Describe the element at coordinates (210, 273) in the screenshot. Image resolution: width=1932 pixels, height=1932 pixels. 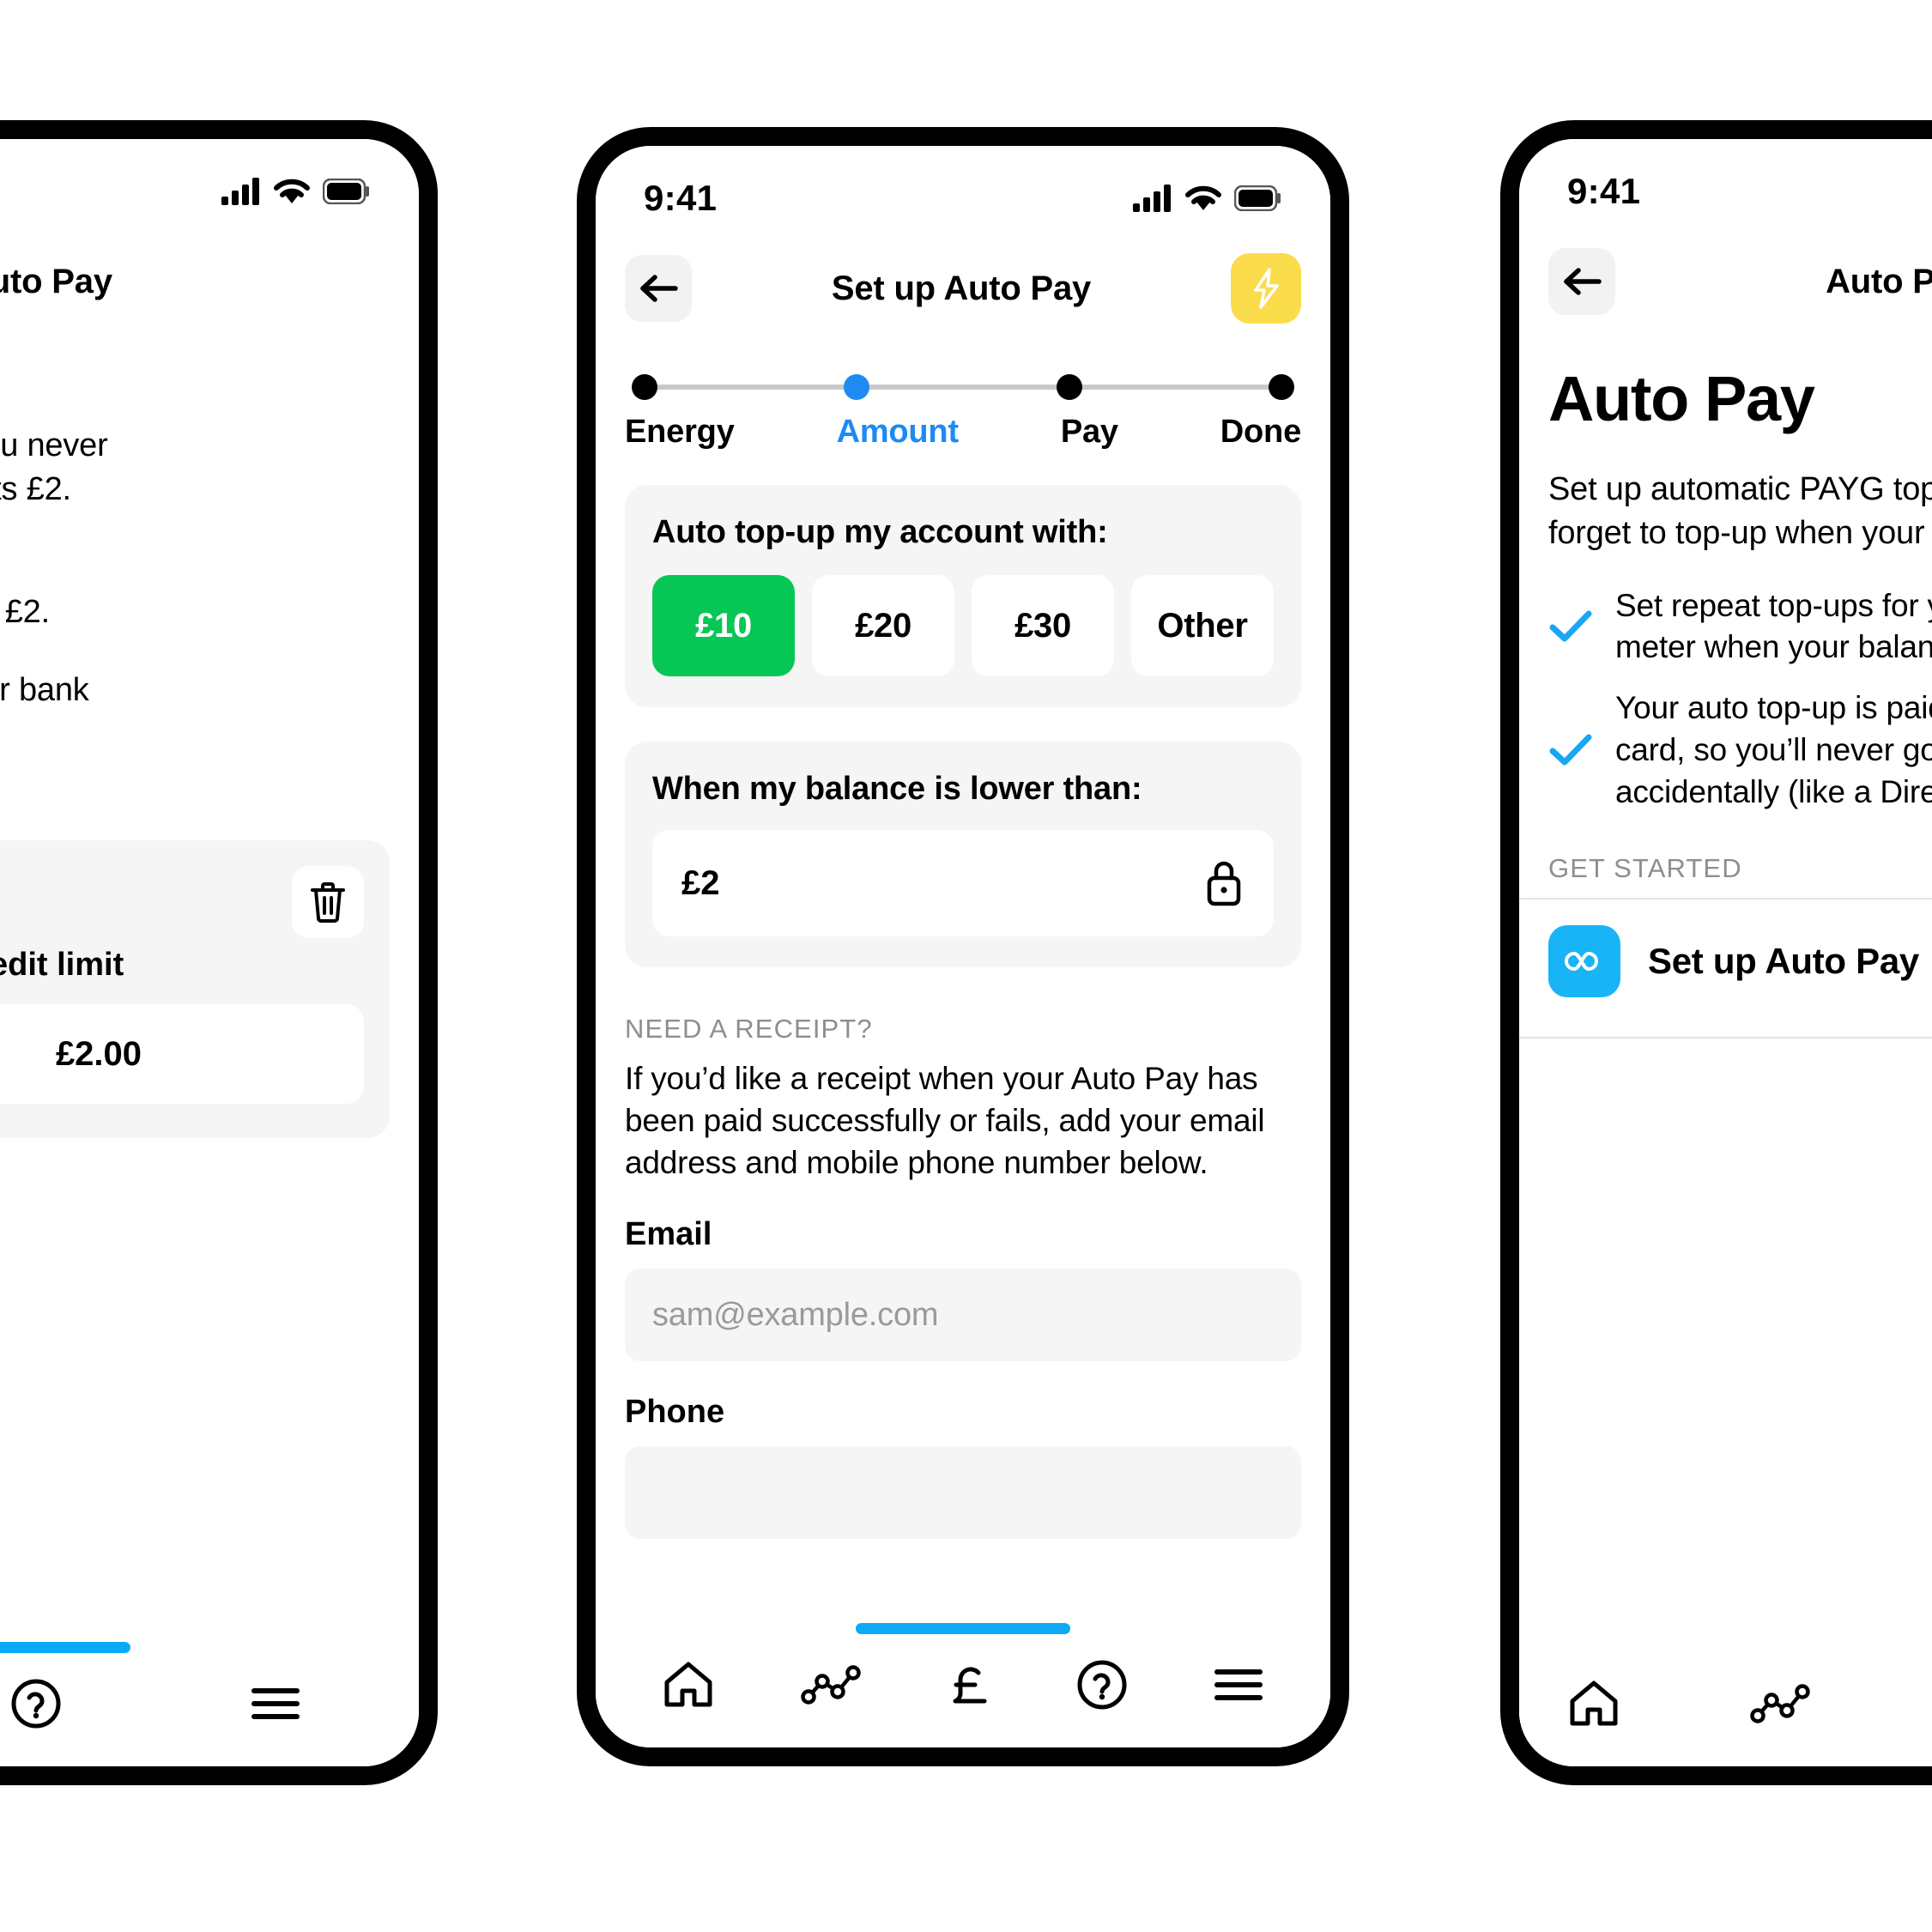
I see `top-nav-left: Auto Pay` at that location.